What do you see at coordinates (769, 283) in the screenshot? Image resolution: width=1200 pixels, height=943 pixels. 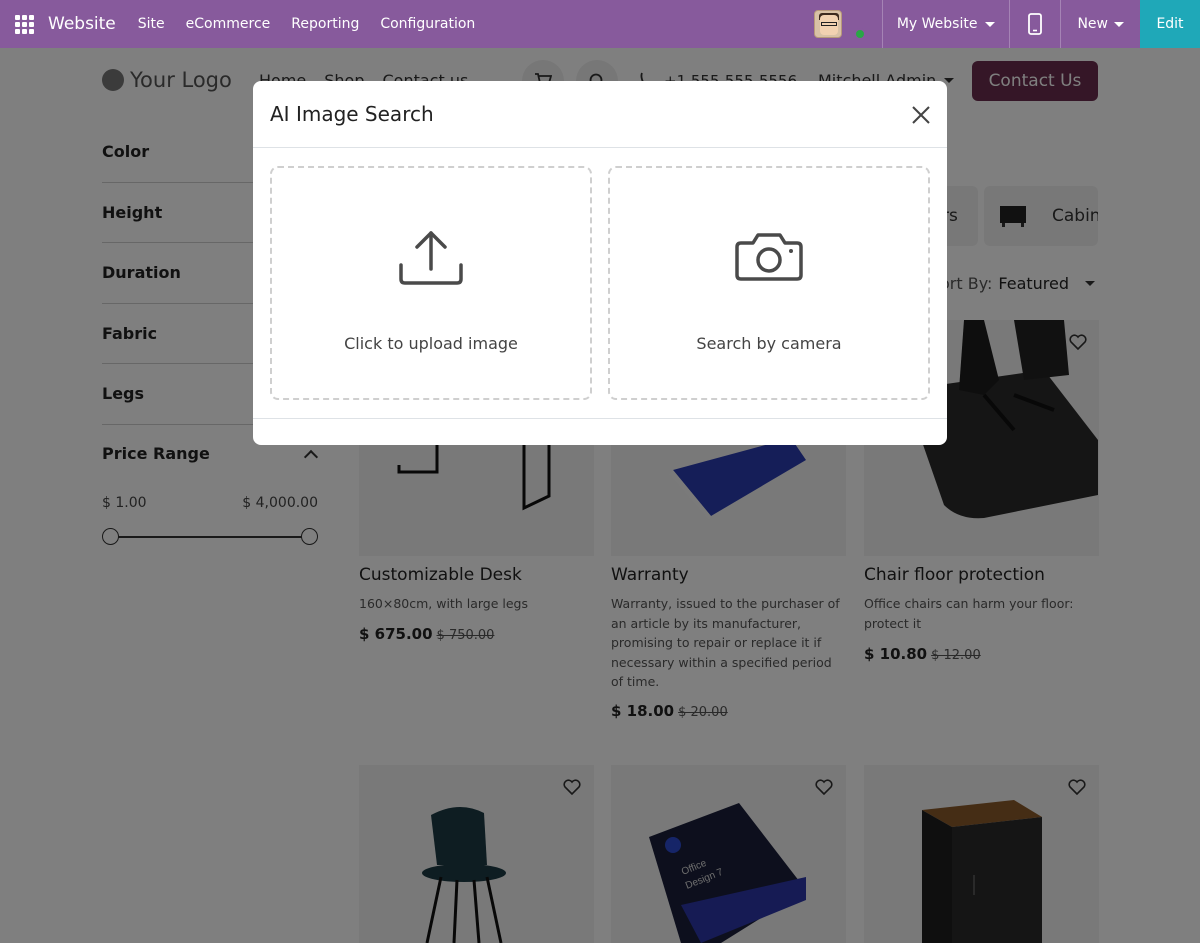 I see `camera-search-dropzone: Search by camera` at bounding box center [769, 283].